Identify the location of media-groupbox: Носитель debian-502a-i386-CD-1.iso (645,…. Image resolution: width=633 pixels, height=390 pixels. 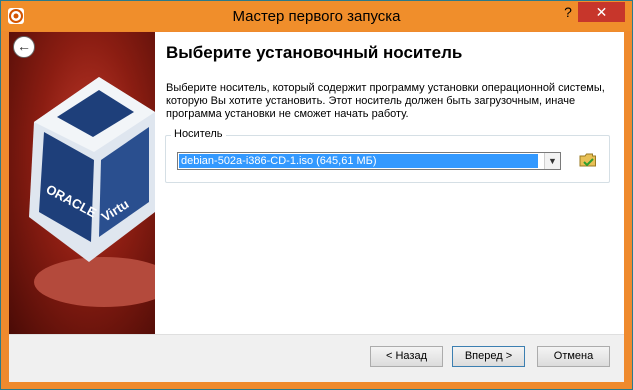
(387, 155).